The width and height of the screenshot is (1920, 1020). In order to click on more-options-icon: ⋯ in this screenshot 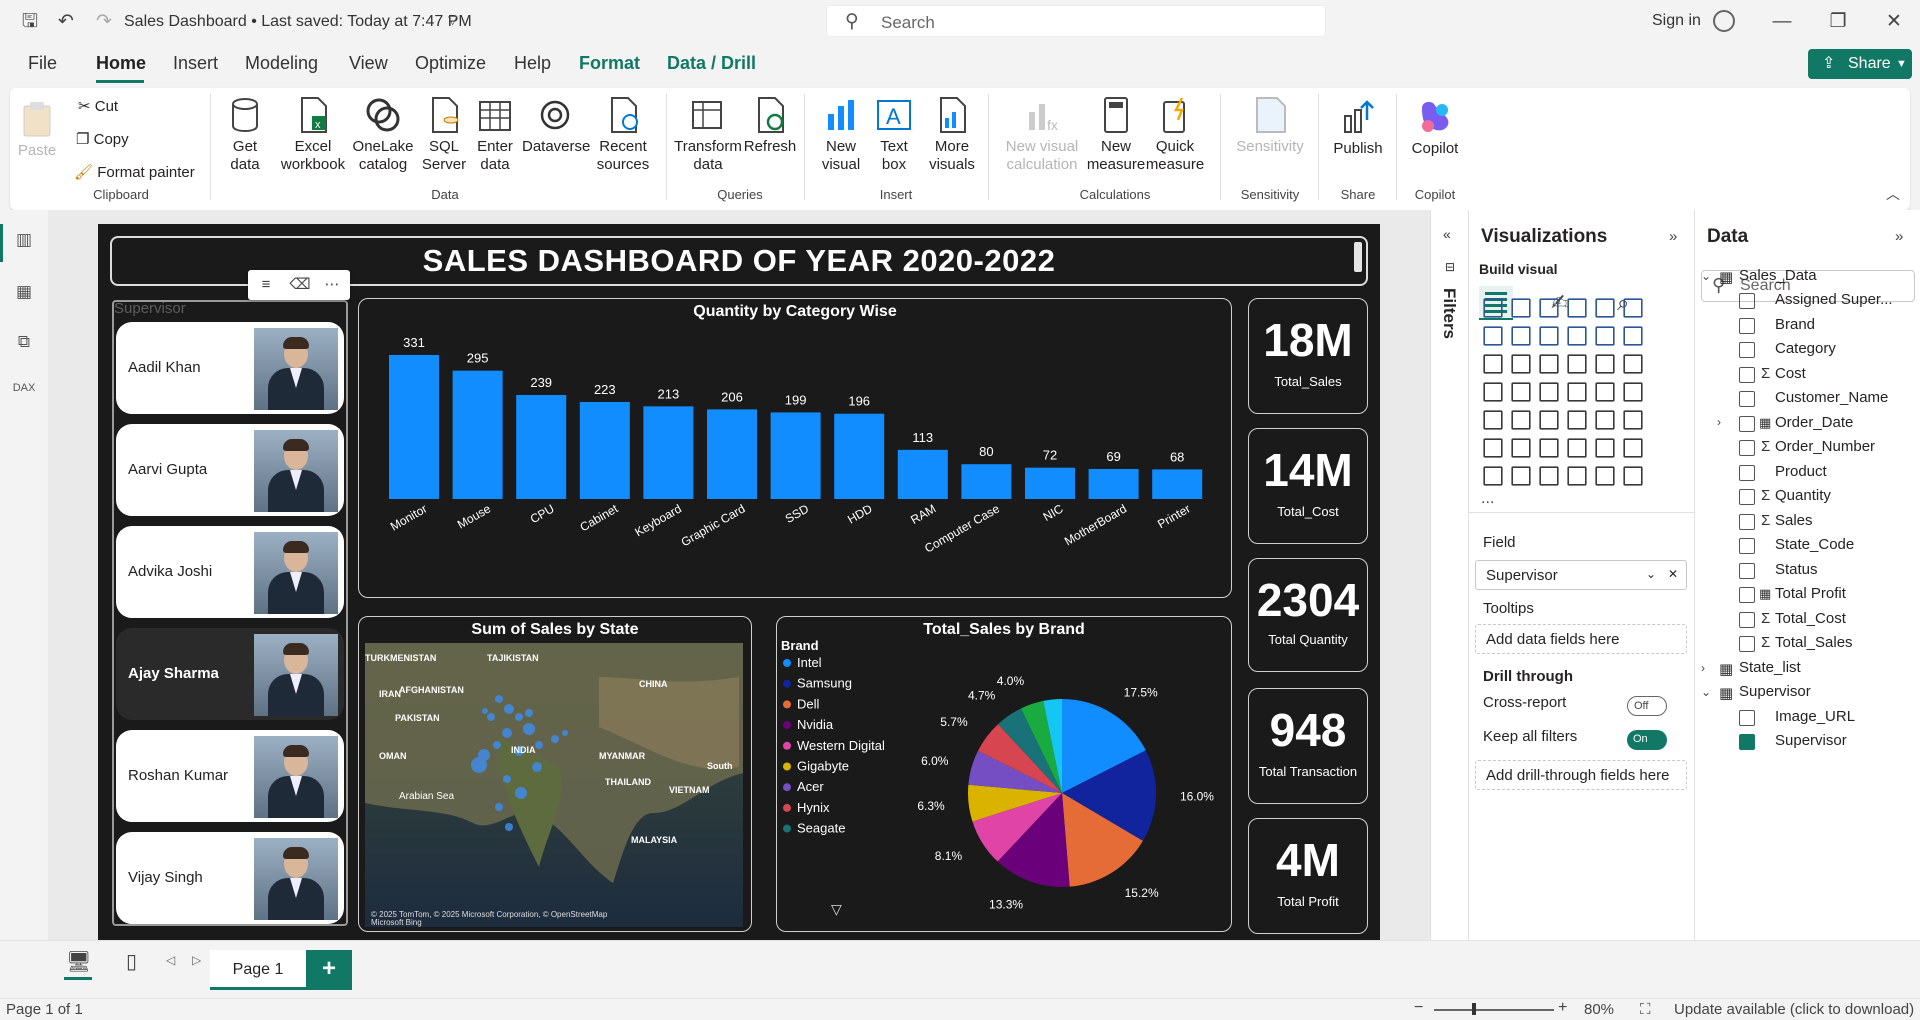, I will do `click(332, 285)`.